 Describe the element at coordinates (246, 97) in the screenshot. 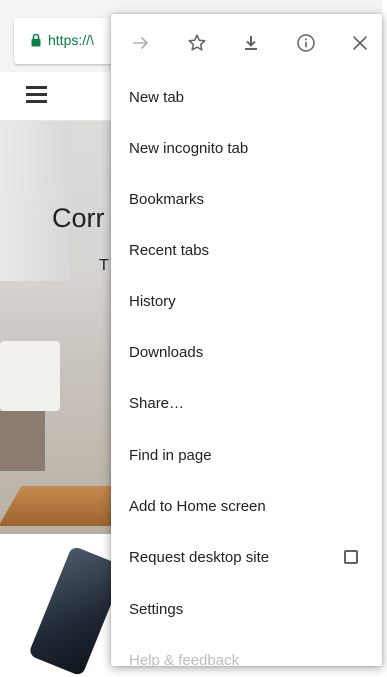

I see `menu-item-new-tab: New tab` at that location.